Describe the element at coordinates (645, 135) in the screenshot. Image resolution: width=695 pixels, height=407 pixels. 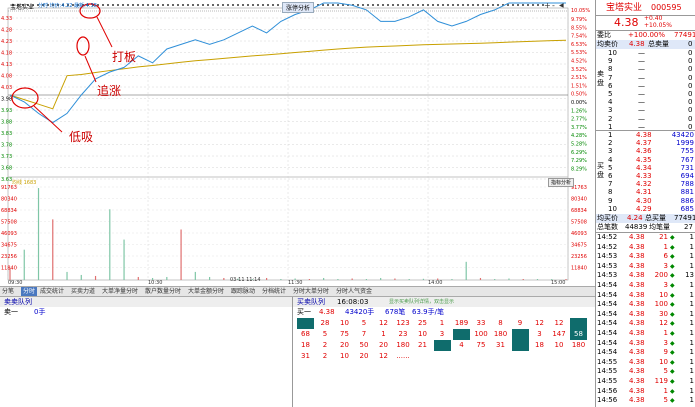
I see `buy-level-row: 1 4.38 43420` at that location.